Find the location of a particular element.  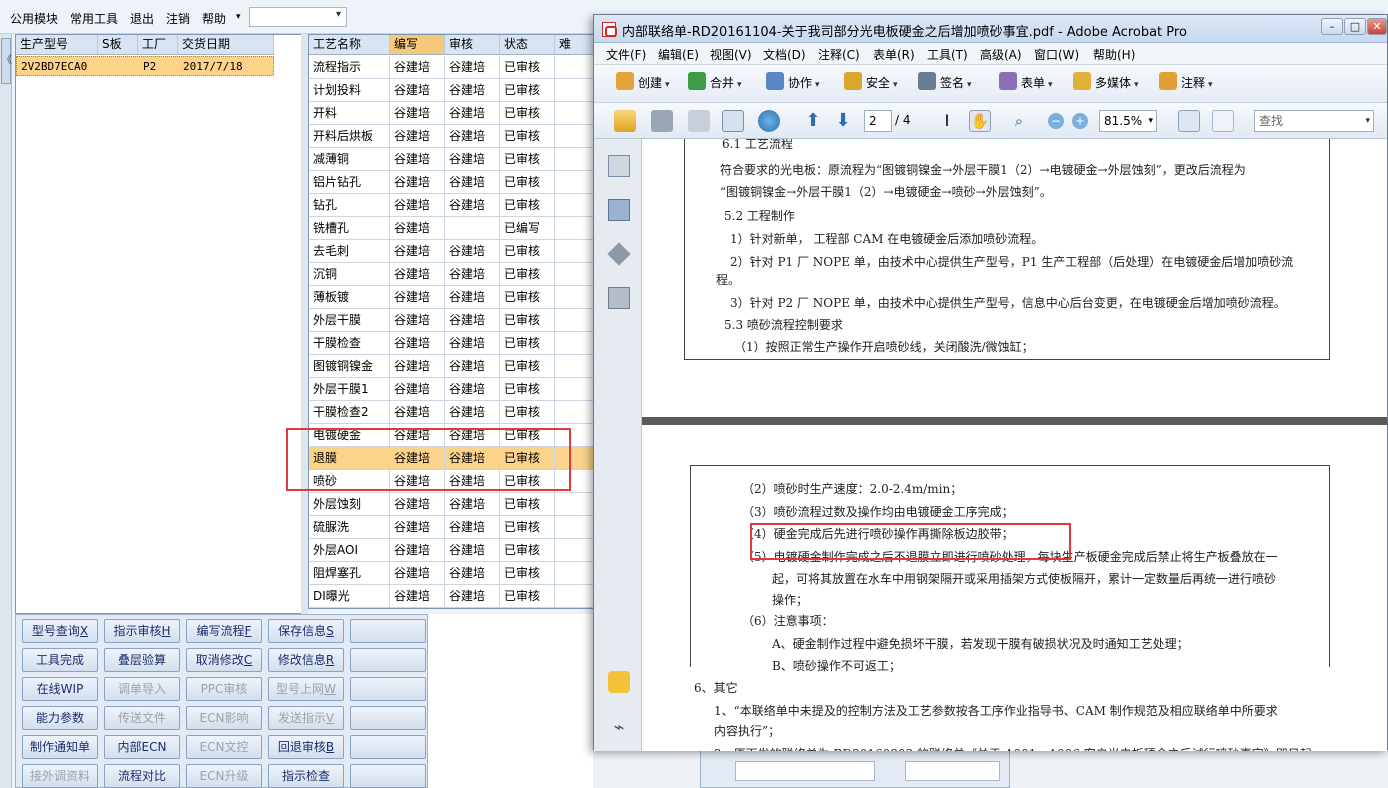

task-button: 注释 ▾ is located at coordinates (1186, 81).